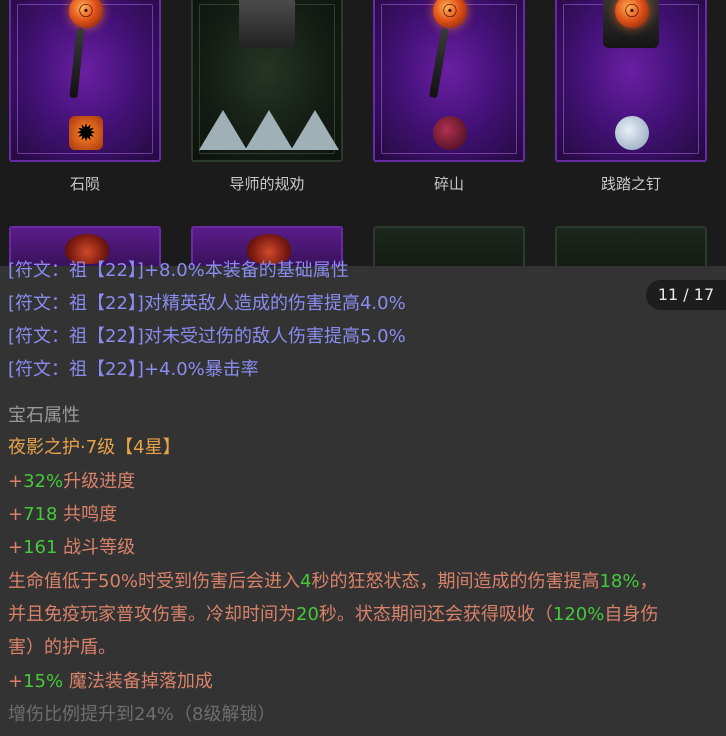 The width and height of the screenshot is (726, 736). What do you see at coordinates (44, 415) in the screenshot?
I see `section-title: 宝石属性` at bounding box center [44, 415].